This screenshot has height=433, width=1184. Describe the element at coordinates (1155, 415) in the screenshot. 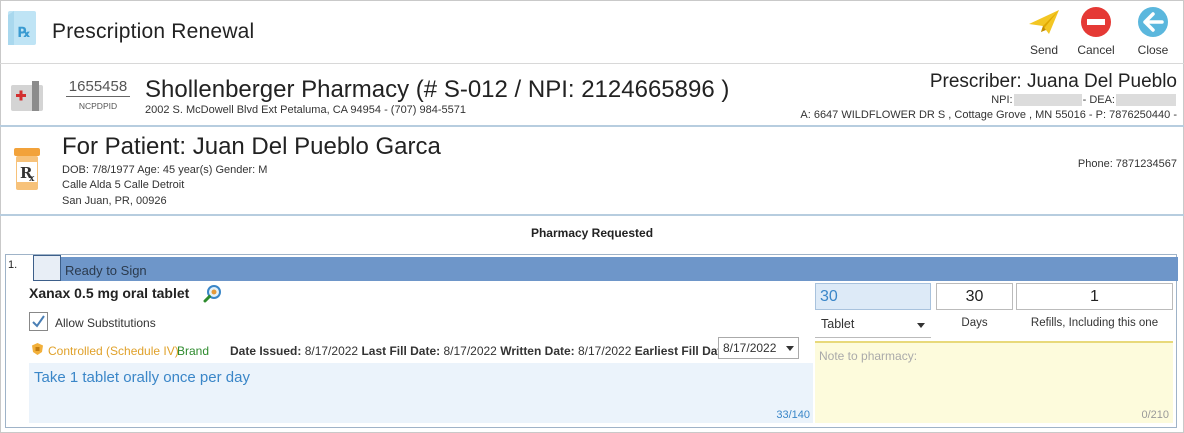

I see `note-char-count: 0/210` at that location.